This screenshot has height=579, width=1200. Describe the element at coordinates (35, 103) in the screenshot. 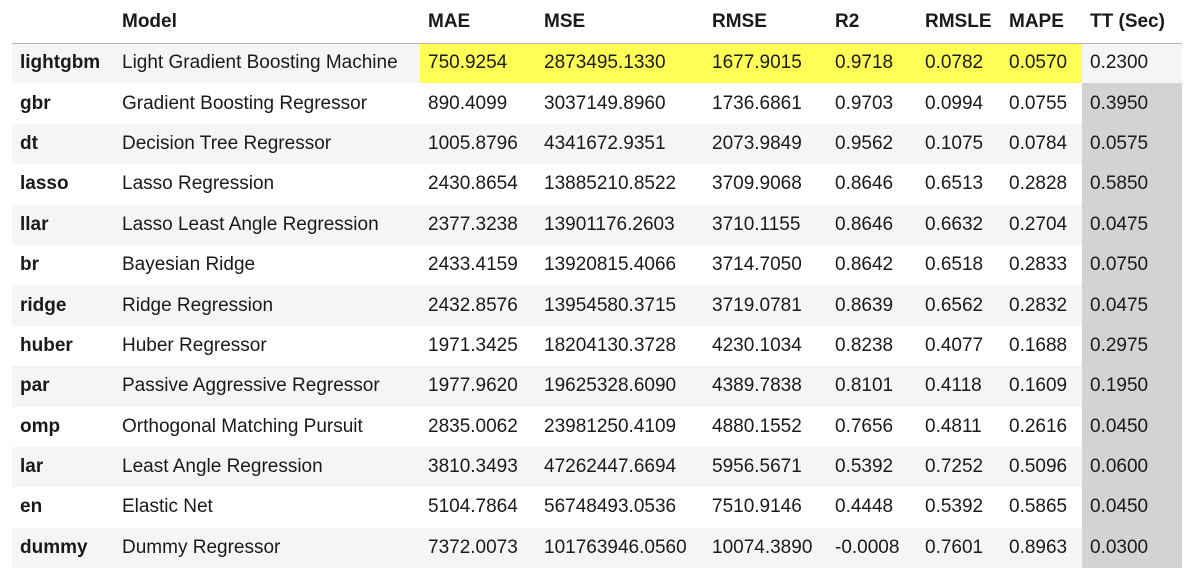

I see `row-id: gbr` at that location.